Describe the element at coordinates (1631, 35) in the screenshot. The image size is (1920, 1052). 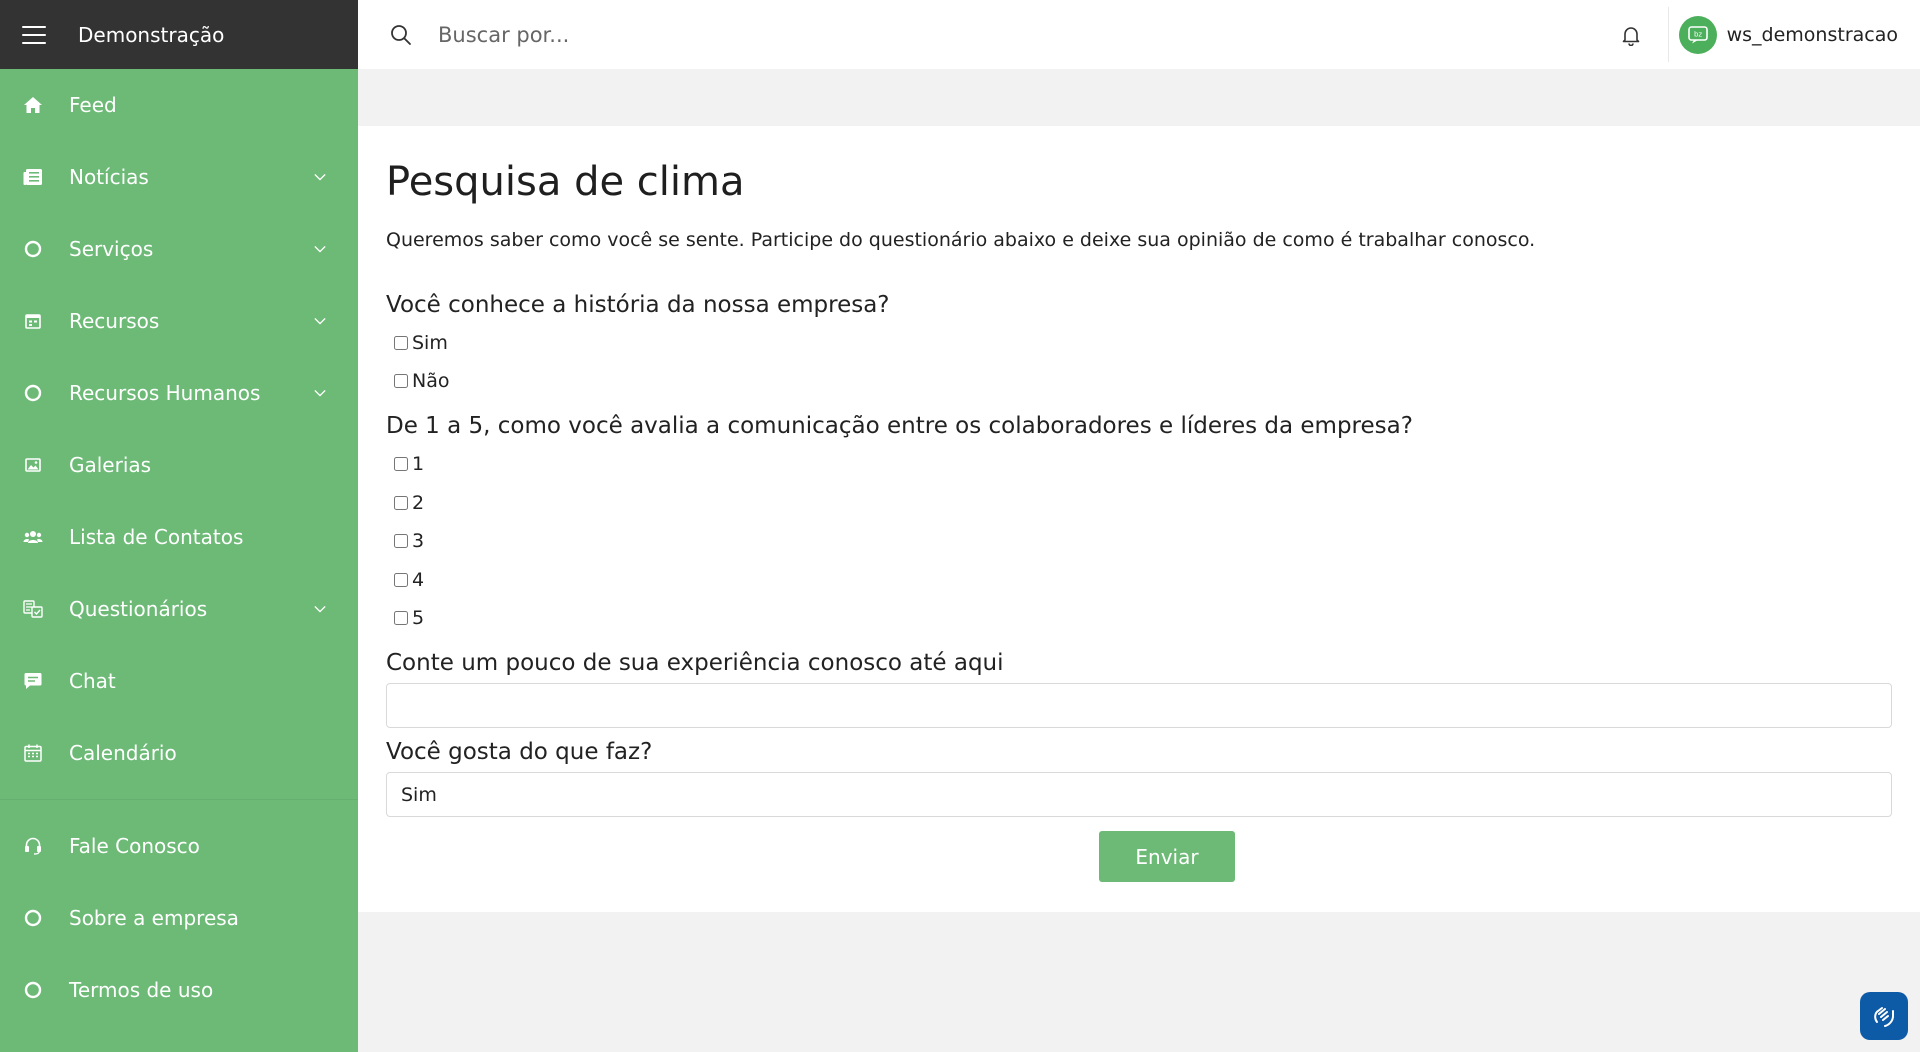
I see `bell-icon` at that location.